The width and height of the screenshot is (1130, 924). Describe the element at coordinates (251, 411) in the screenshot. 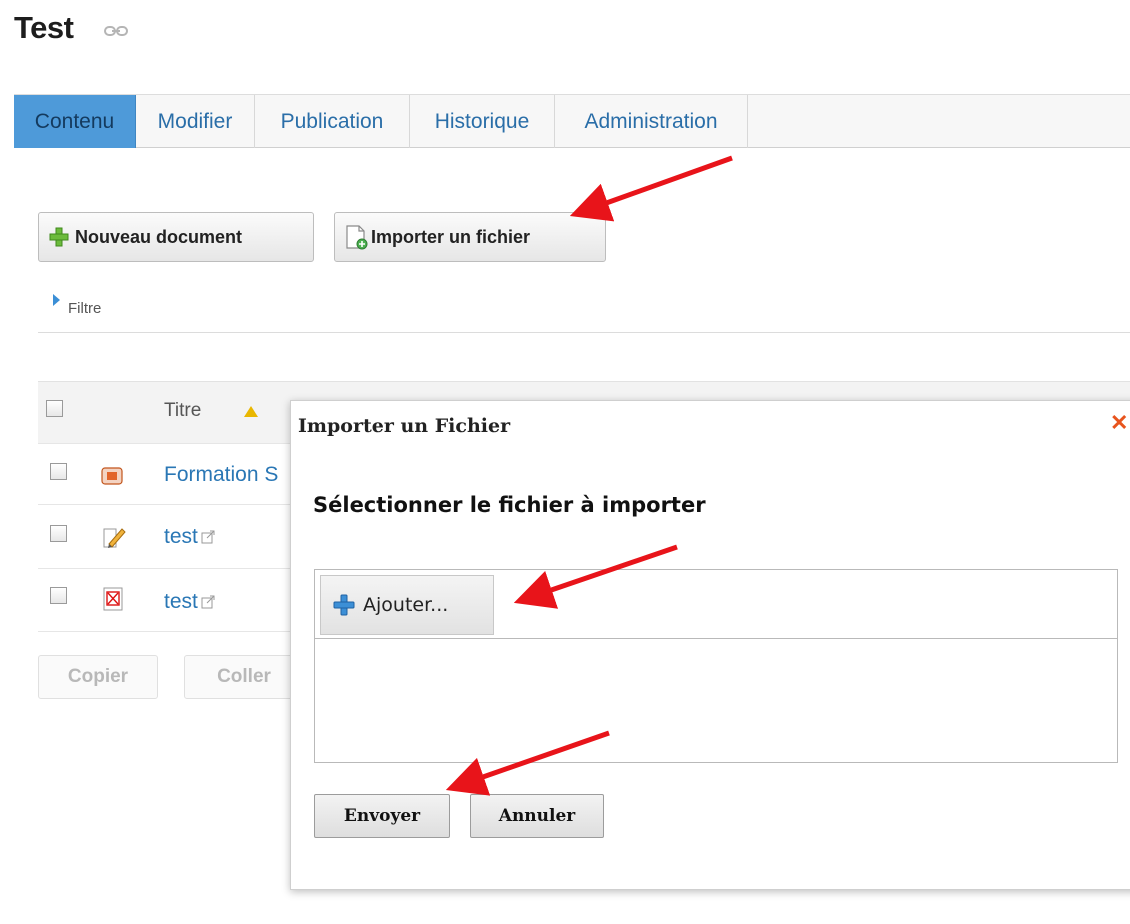

I see `sort-ascending-icon` at that location.